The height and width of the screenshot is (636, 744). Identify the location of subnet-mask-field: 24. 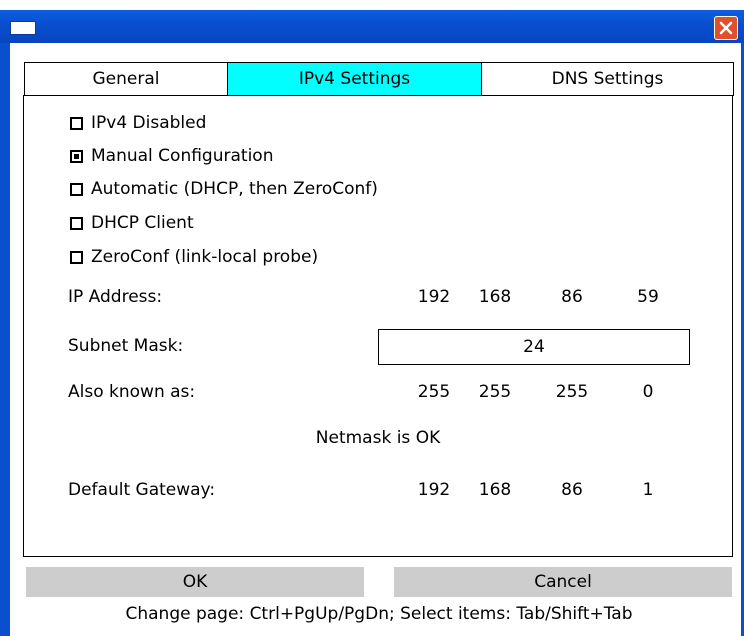
(534, 347).